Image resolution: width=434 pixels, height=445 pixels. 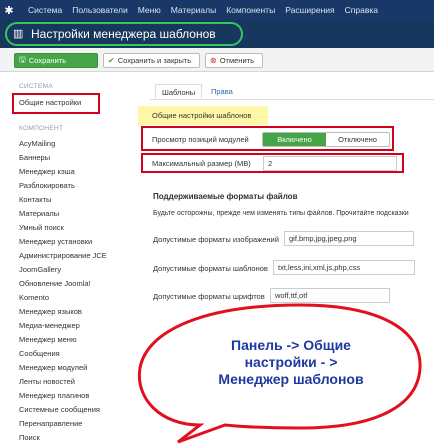 What do you see at coordinates (210, 268) in the screenshot?
I see `template-formats-label: Допустимые форматы шаблонов` at bounding box center [210, 268].